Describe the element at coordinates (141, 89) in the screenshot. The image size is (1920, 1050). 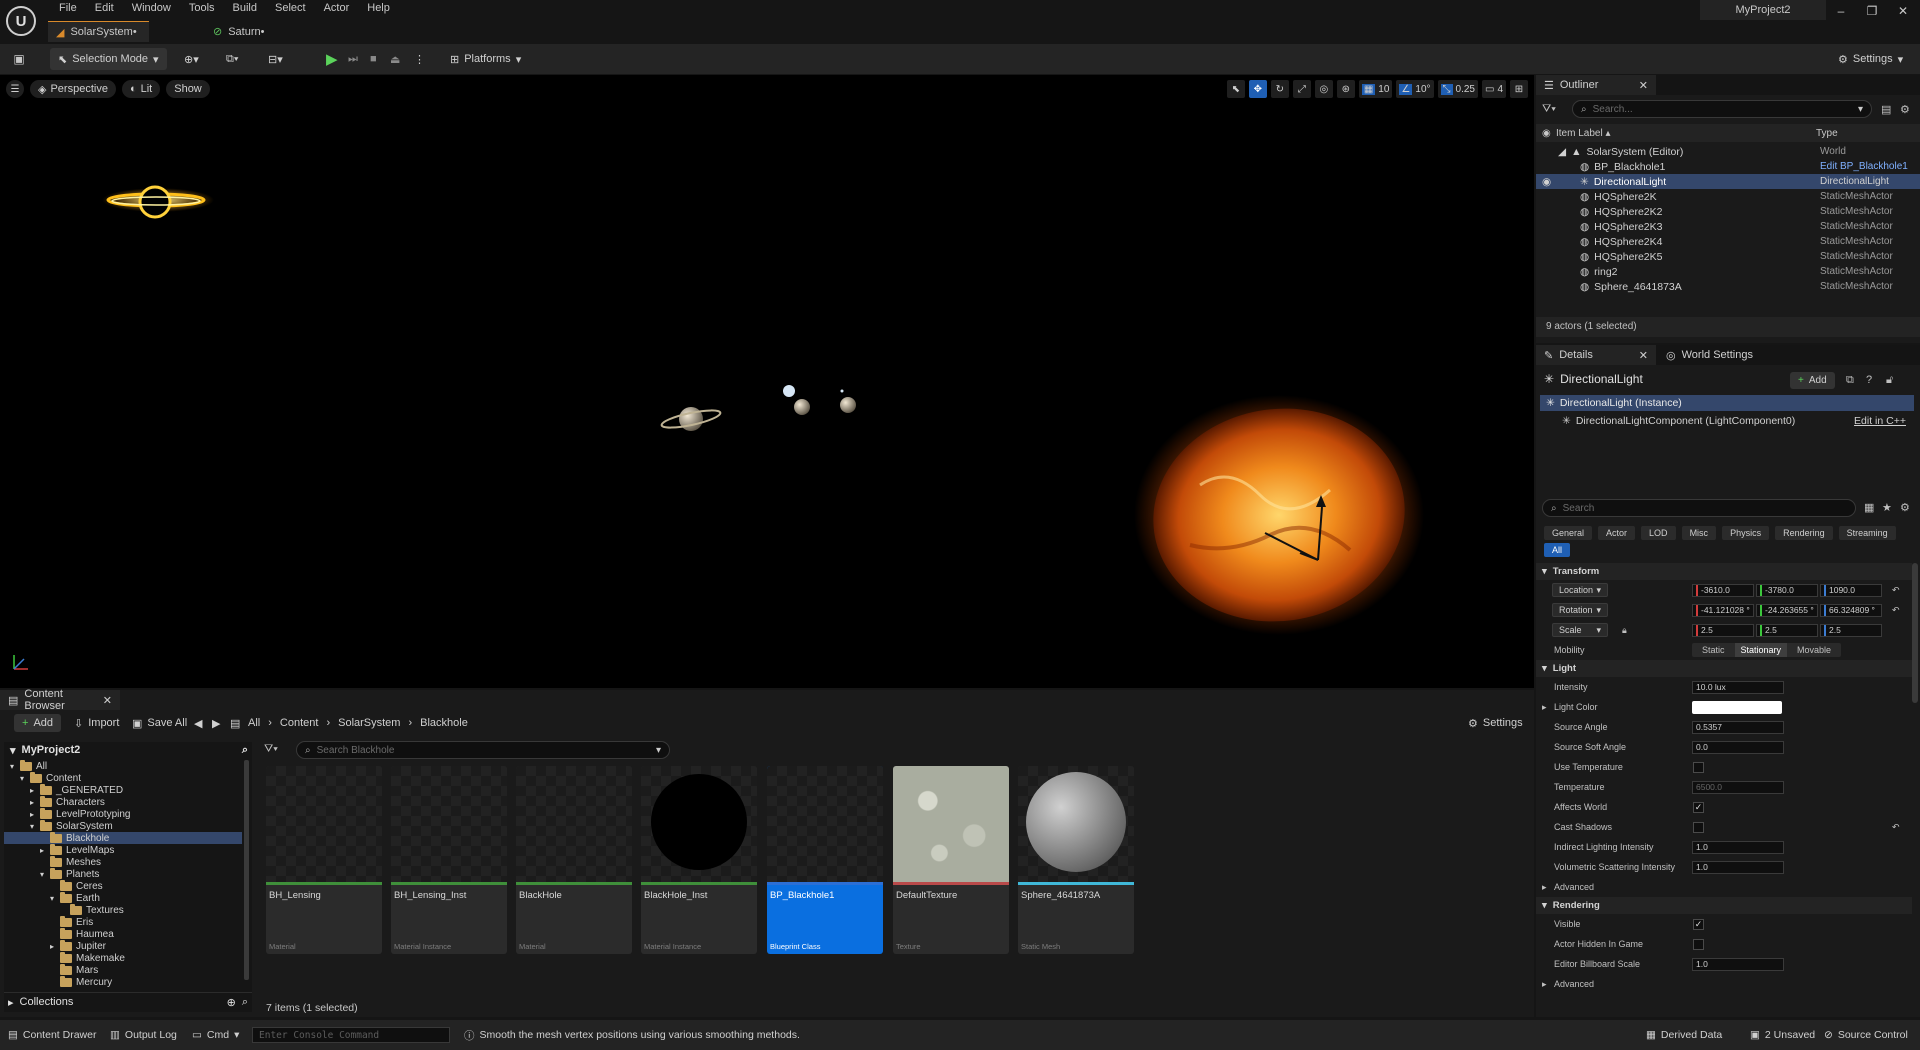
I see `lit-button: ◐ Lit` at that location.